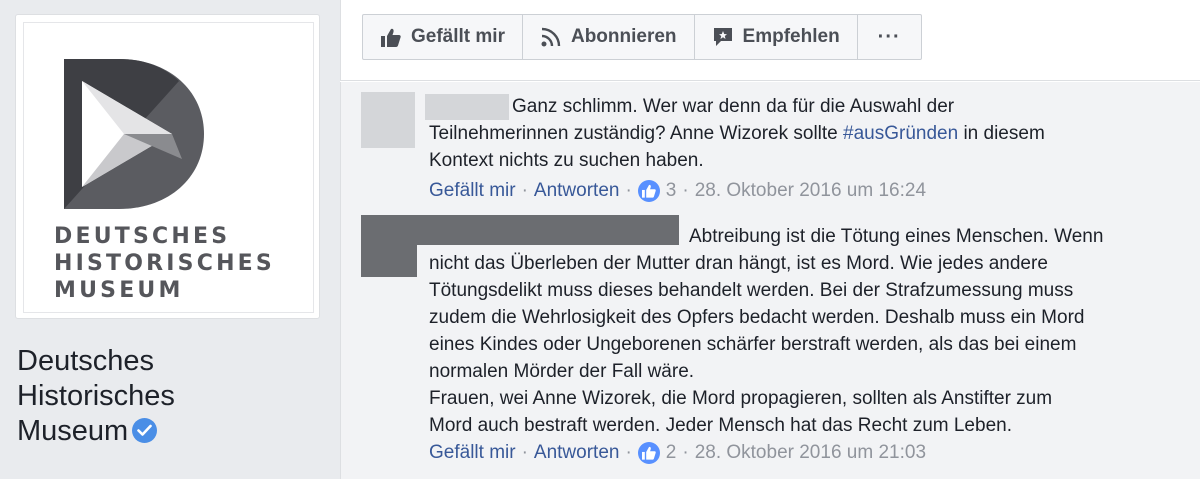 The height and width of the screenshot is (479, 1200). I want to click on page-name-line: Historisches, so click(96, 396).